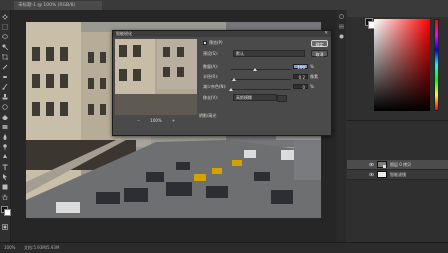 The height and width of the screenshot is (253, 448). Describe the element at coordinates (5, 227) in the screenshot. I see `quick-mask-icon` at that location.